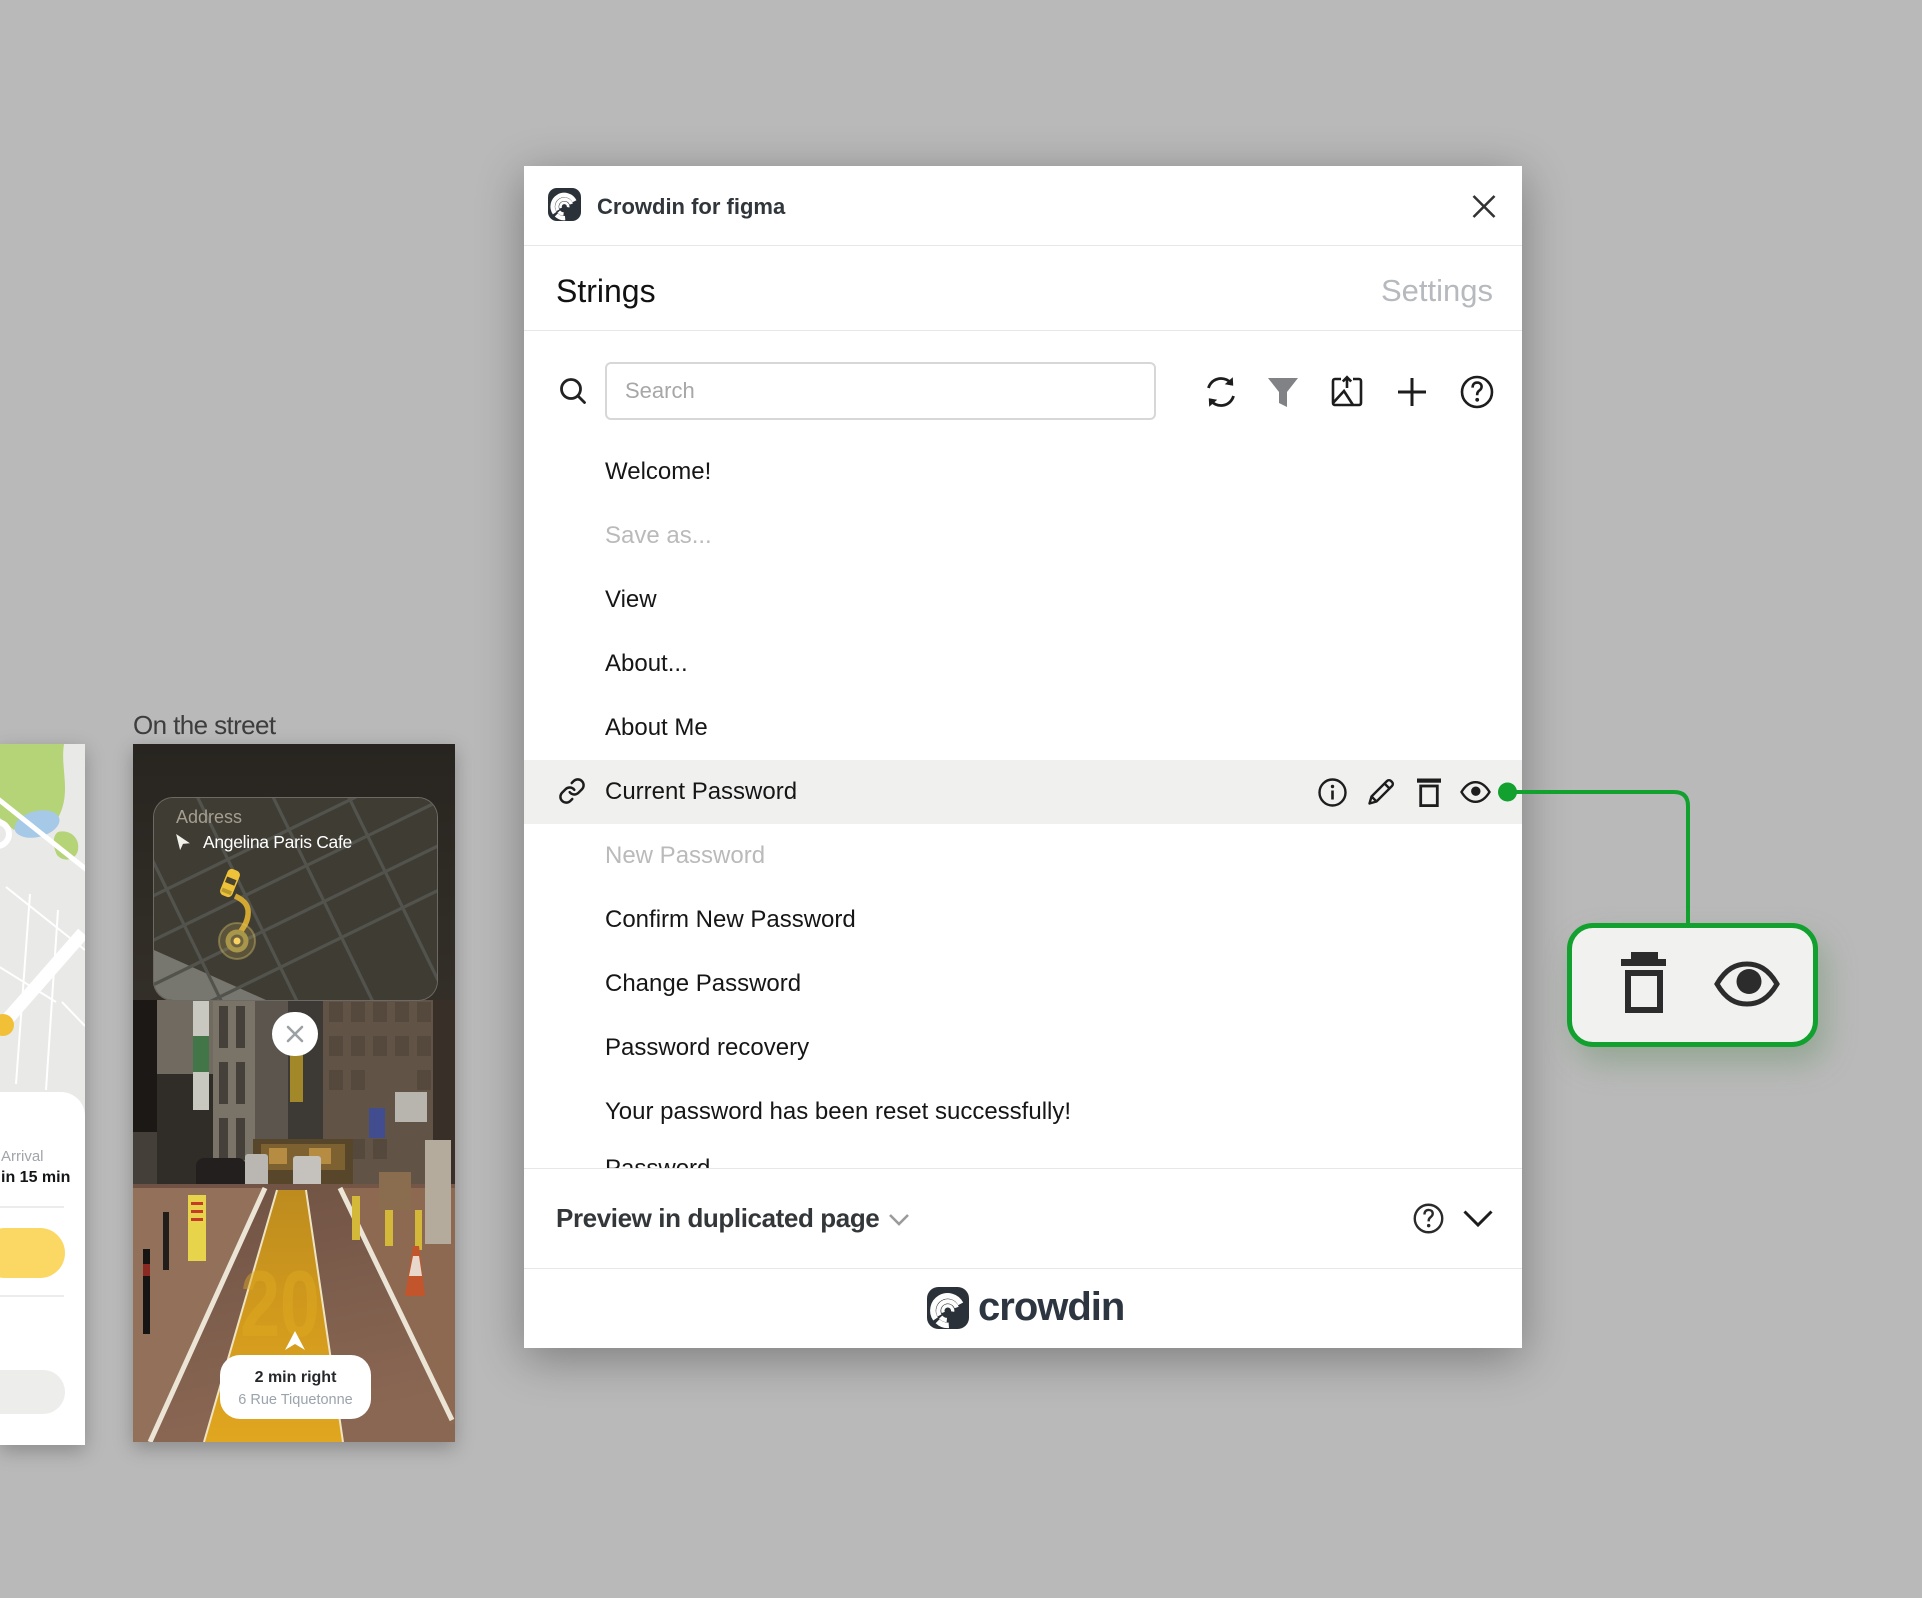  I want to click on svg-text: 20, so click(279, 1303).